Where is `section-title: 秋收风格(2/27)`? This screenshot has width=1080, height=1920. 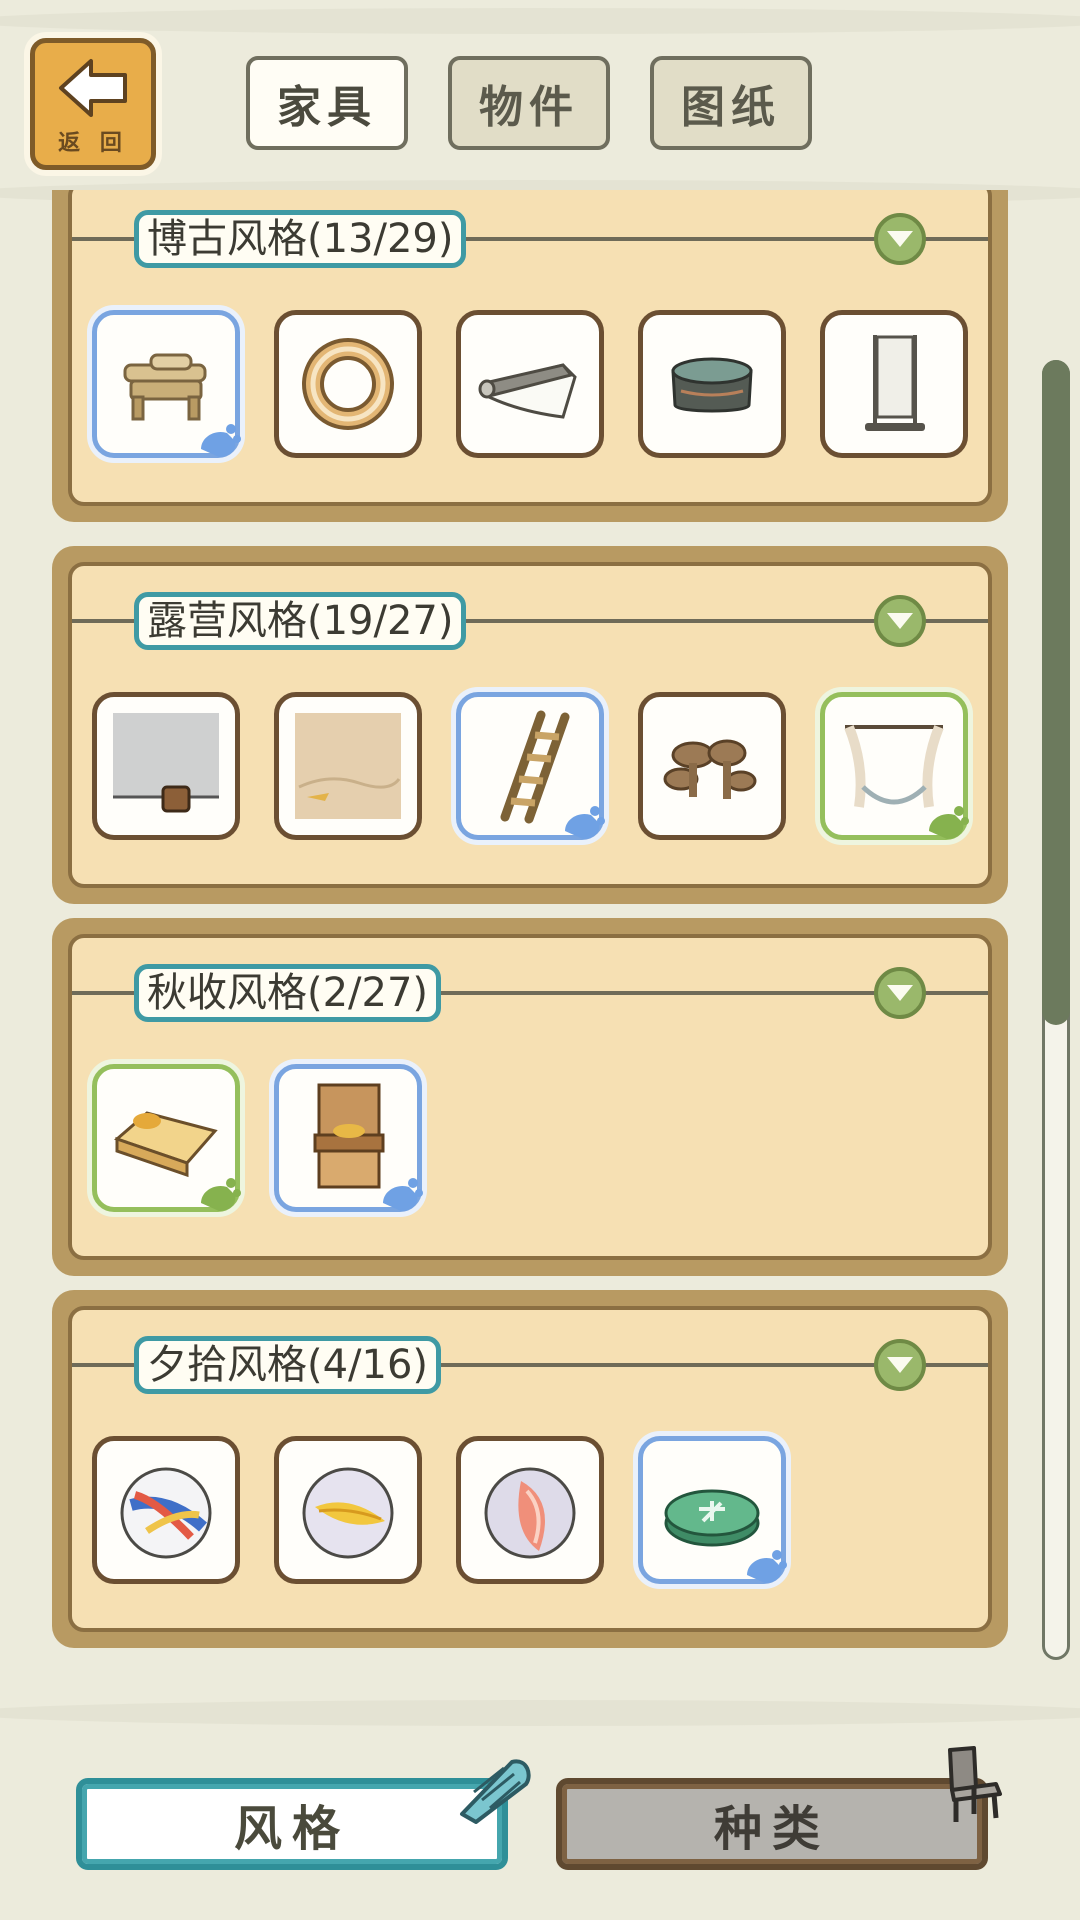
section-title: 秋收风格(2/27) is located at coordinates (288, 993).